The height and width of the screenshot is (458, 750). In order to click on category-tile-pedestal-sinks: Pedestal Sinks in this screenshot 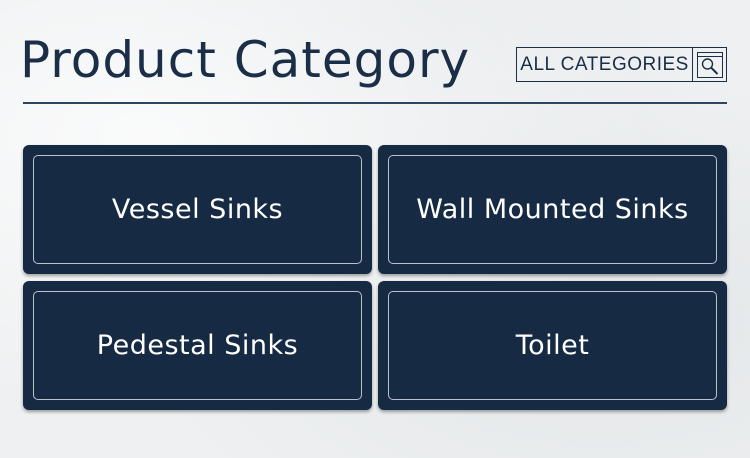, I will do `click(197, 345)`.